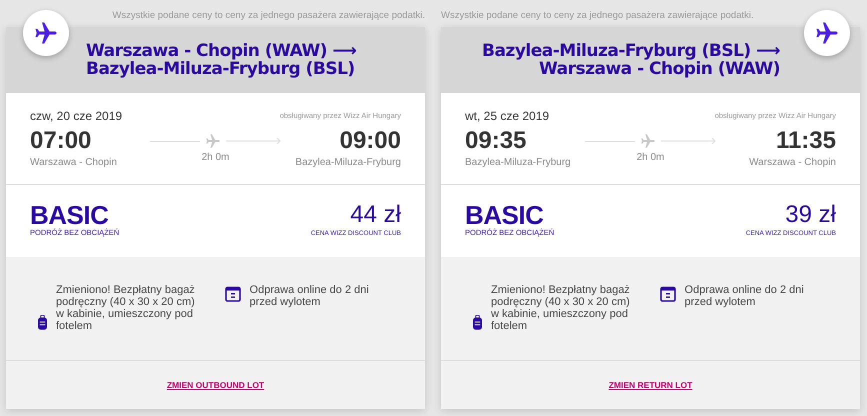 This screenshot has width=867, height=416. What do you see at coordinates (370, 141) in the screenshot?
I see `arrival-time: 09:00` at bounding box center [370, 141].